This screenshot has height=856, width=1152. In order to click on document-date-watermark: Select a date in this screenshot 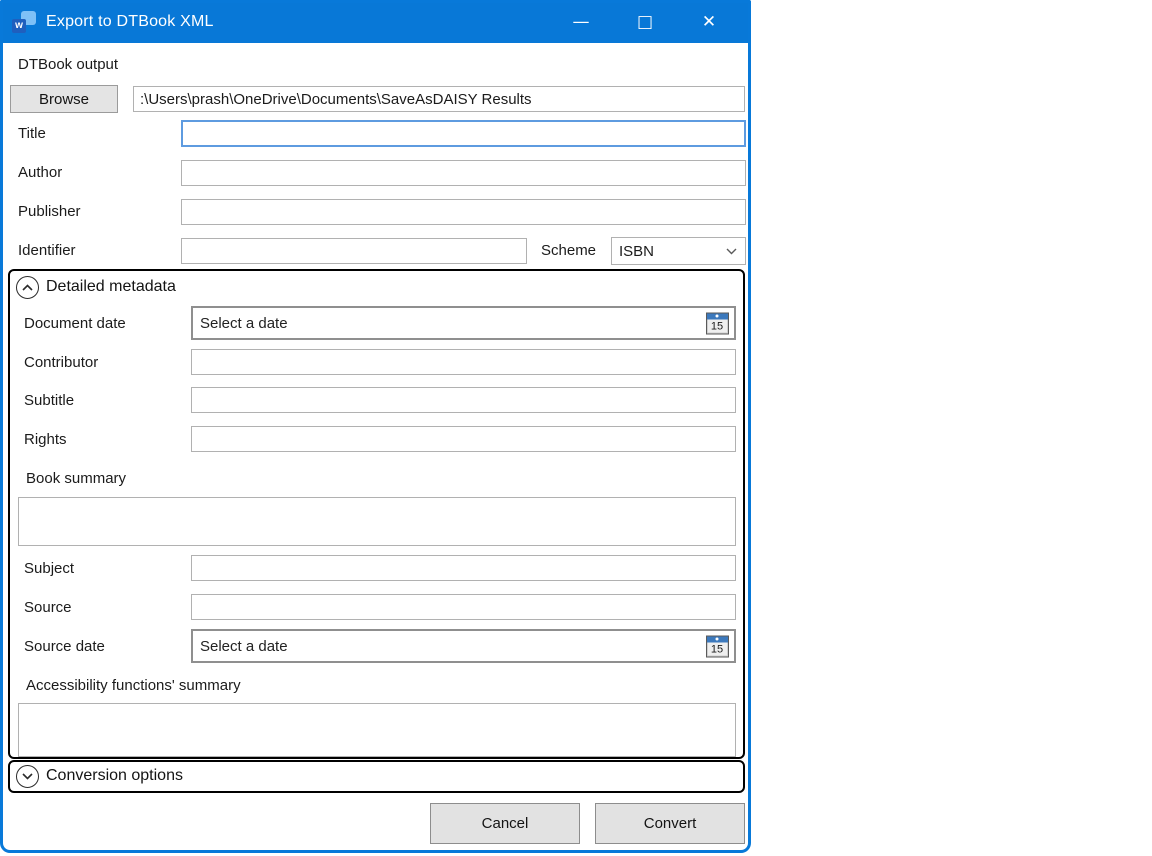, I will do `click(244, 323)`.